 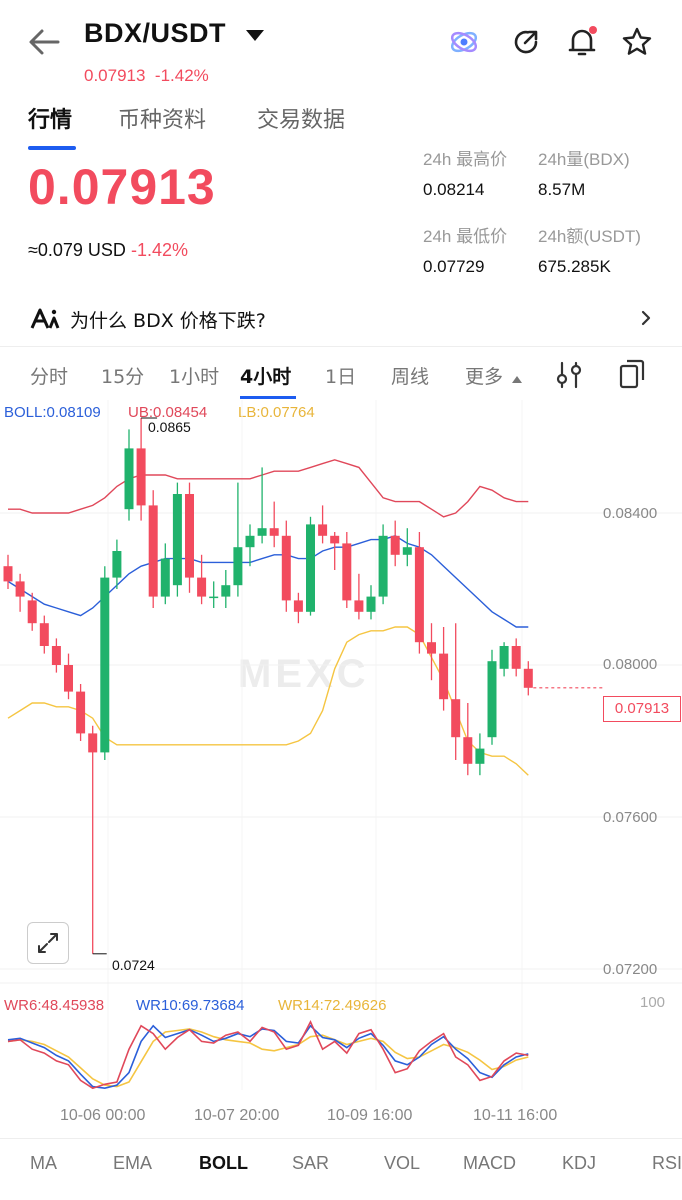 What do you see at coordinates (43, 1163) in the screenshot?
I see `indicator-ma: MA` at bounding box center [43, 1163].